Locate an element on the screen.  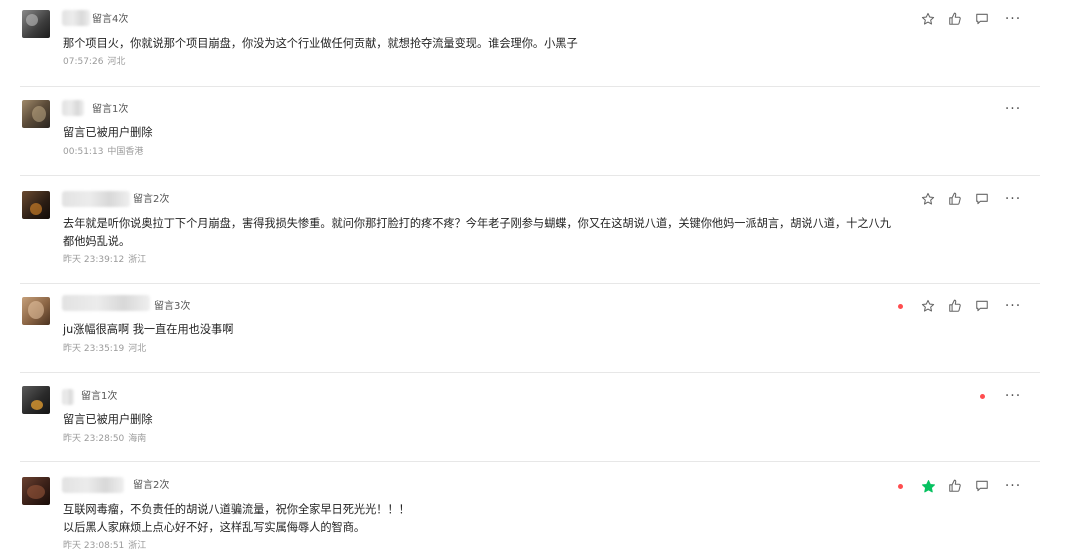
comment-meta: 00:51:13 中国香港 is located at coordinates (103, 152).